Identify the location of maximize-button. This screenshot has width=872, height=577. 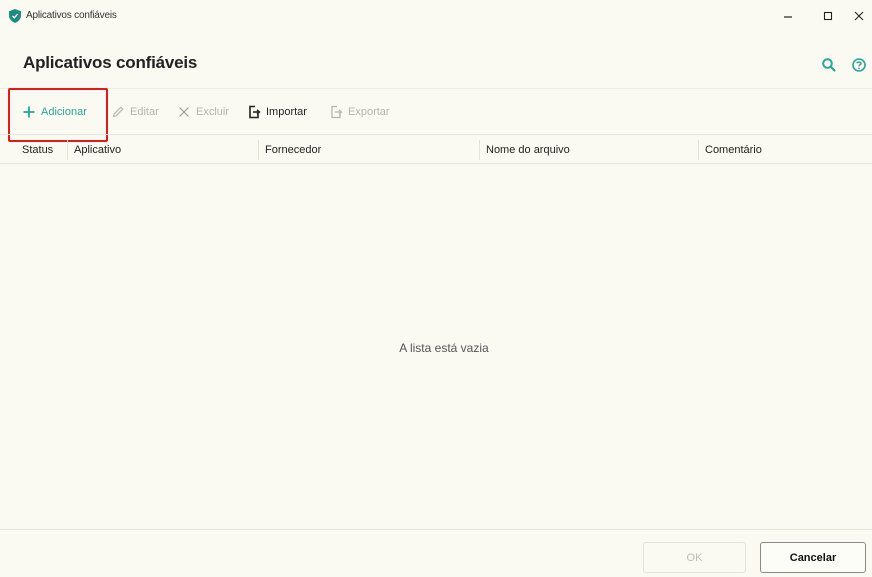
(828, 16).